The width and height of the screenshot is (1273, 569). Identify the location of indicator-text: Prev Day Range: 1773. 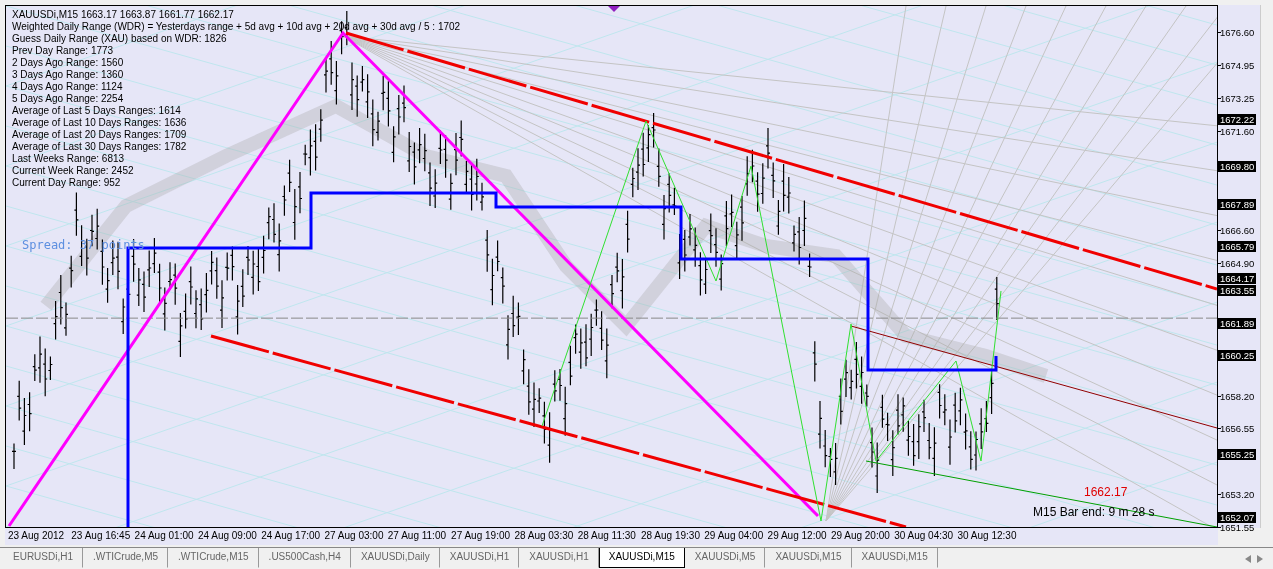
(63, 51).